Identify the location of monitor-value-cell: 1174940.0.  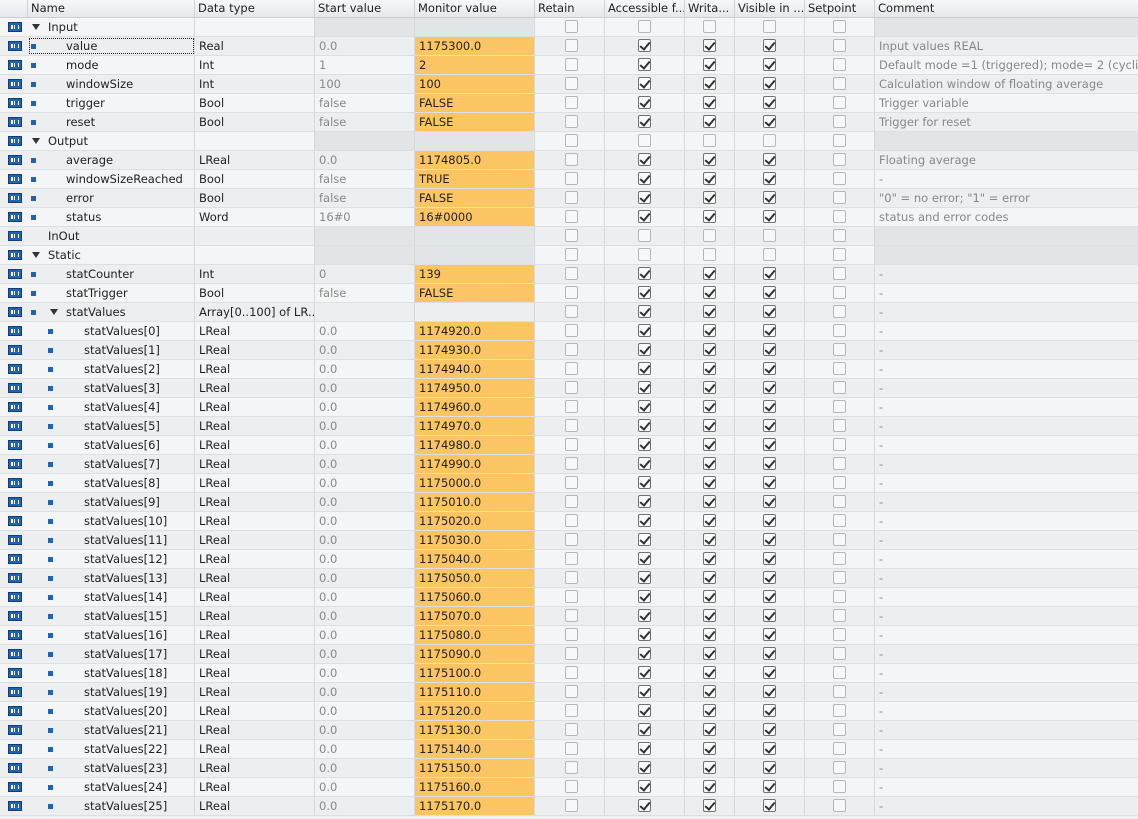
(475, 369).